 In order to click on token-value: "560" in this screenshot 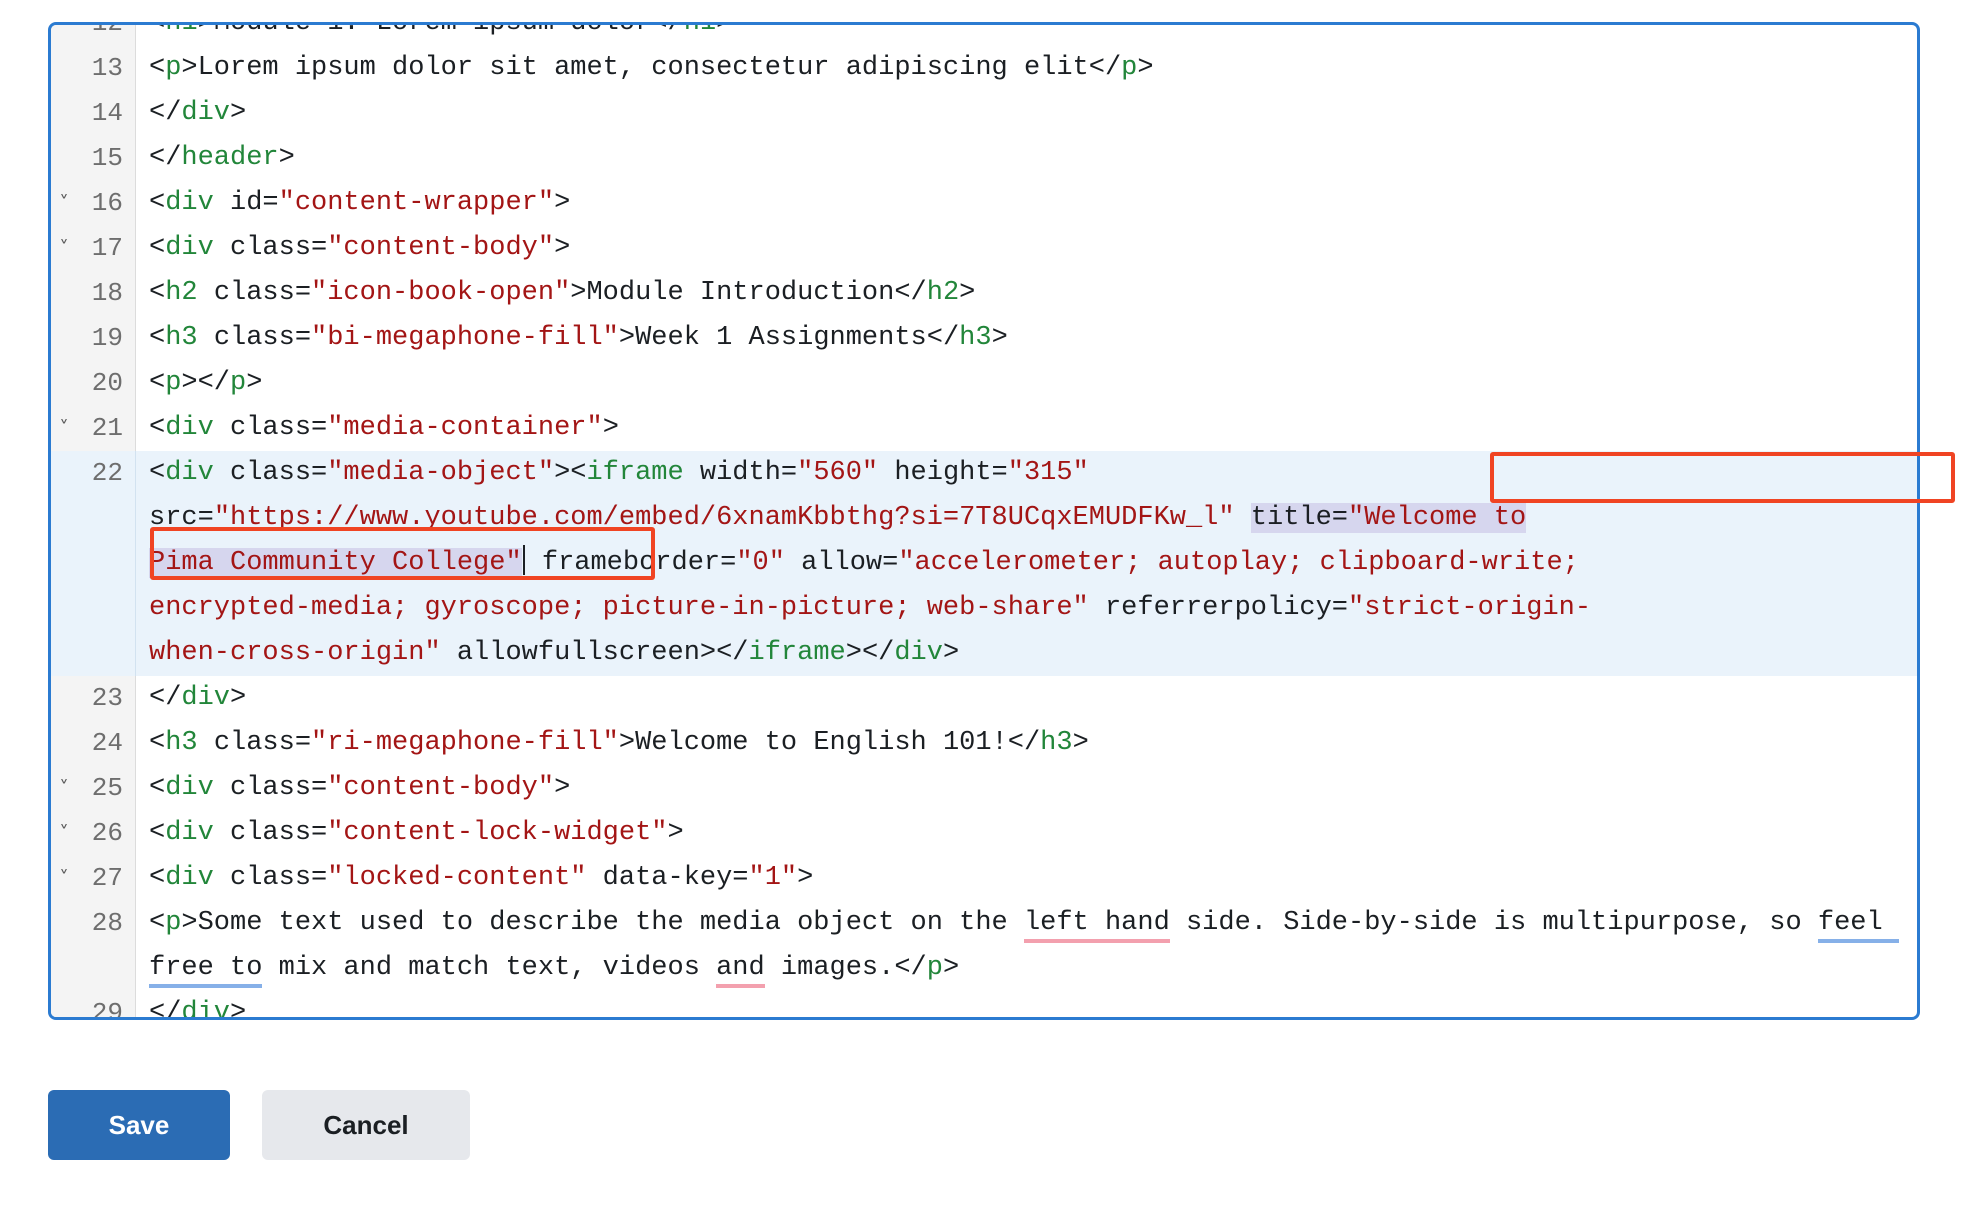, I will do `click(838, 473)`.